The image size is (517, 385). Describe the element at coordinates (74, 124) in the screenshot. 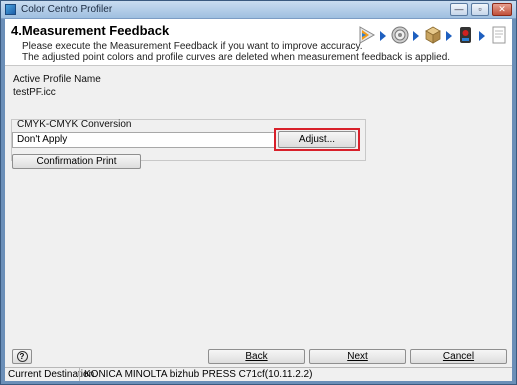

I see `cmyk-conversion-label: CMYK-CMYK Conversion` at that location.